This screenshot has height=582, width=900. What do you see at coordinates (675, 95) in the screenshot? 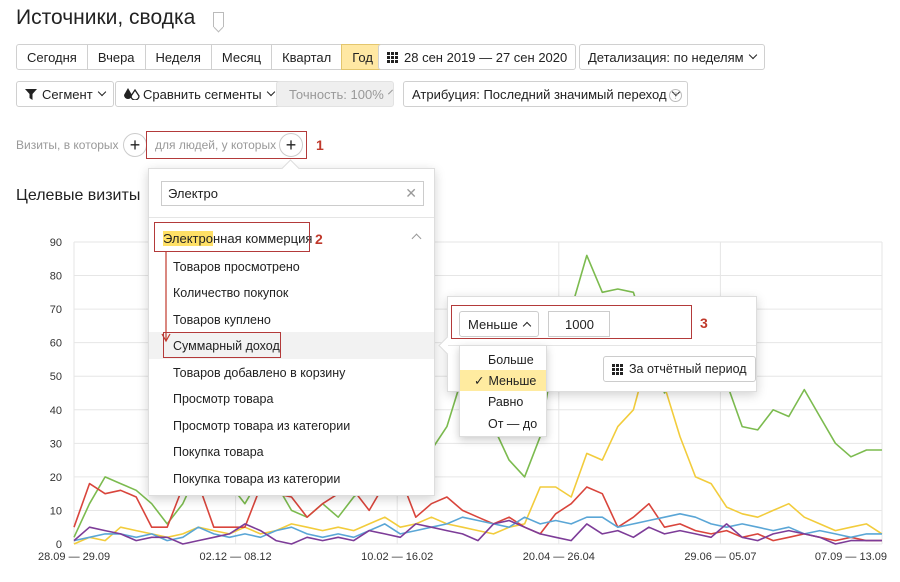
I see `help-icon: ?` at bounding box center [675, 95].